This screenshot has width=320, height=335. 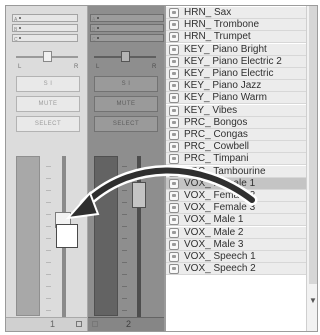 I want to click on list-item: VOX_ Male 2, so click(x=236, y=232).